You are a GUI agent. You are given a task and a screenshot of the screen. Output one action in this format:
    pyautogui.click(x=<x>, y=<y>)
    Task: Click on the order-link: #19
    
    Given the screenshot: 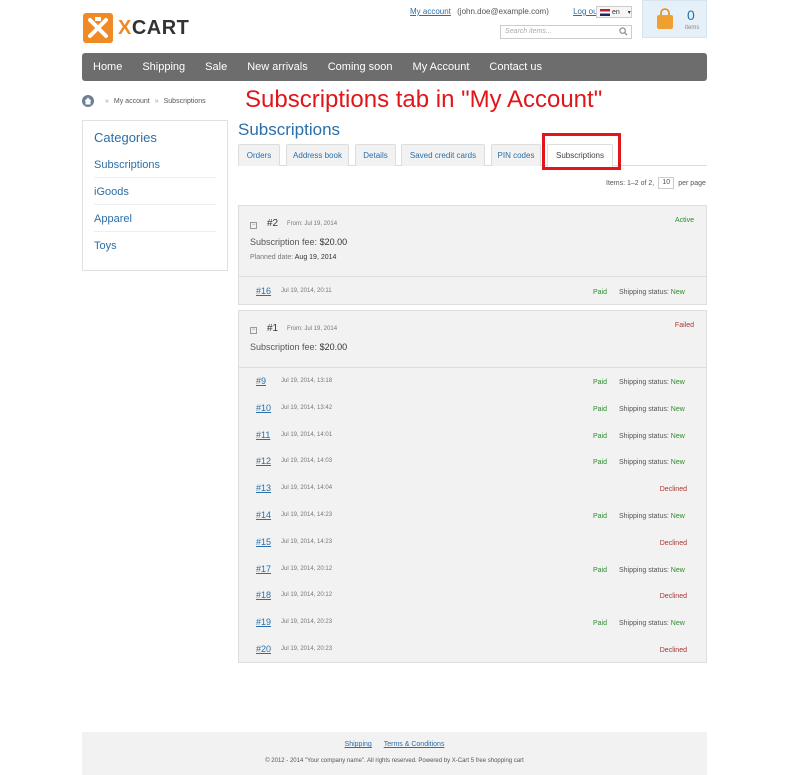 What is the action you would take?
    pyautogui.click(x=263, y=622)
    